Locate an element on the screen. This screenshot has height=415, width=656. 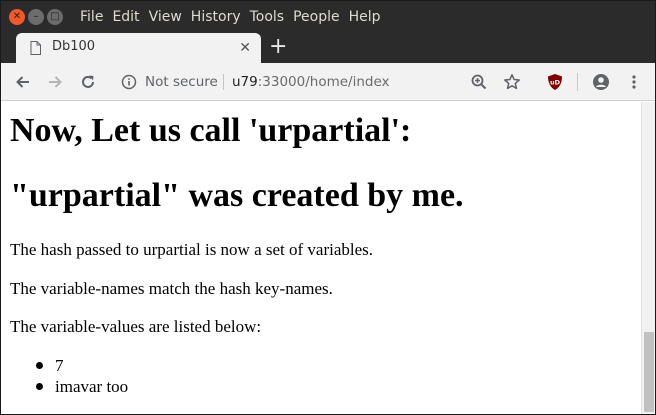
url-host: u79 is located at coordinates (245, 82).